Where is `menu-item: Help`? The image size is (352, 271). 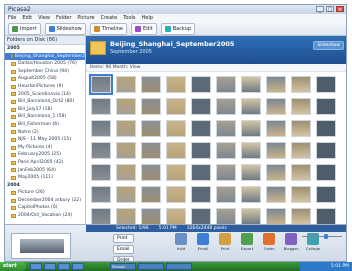
menu-item: Help is located at coordinates (147, 18).